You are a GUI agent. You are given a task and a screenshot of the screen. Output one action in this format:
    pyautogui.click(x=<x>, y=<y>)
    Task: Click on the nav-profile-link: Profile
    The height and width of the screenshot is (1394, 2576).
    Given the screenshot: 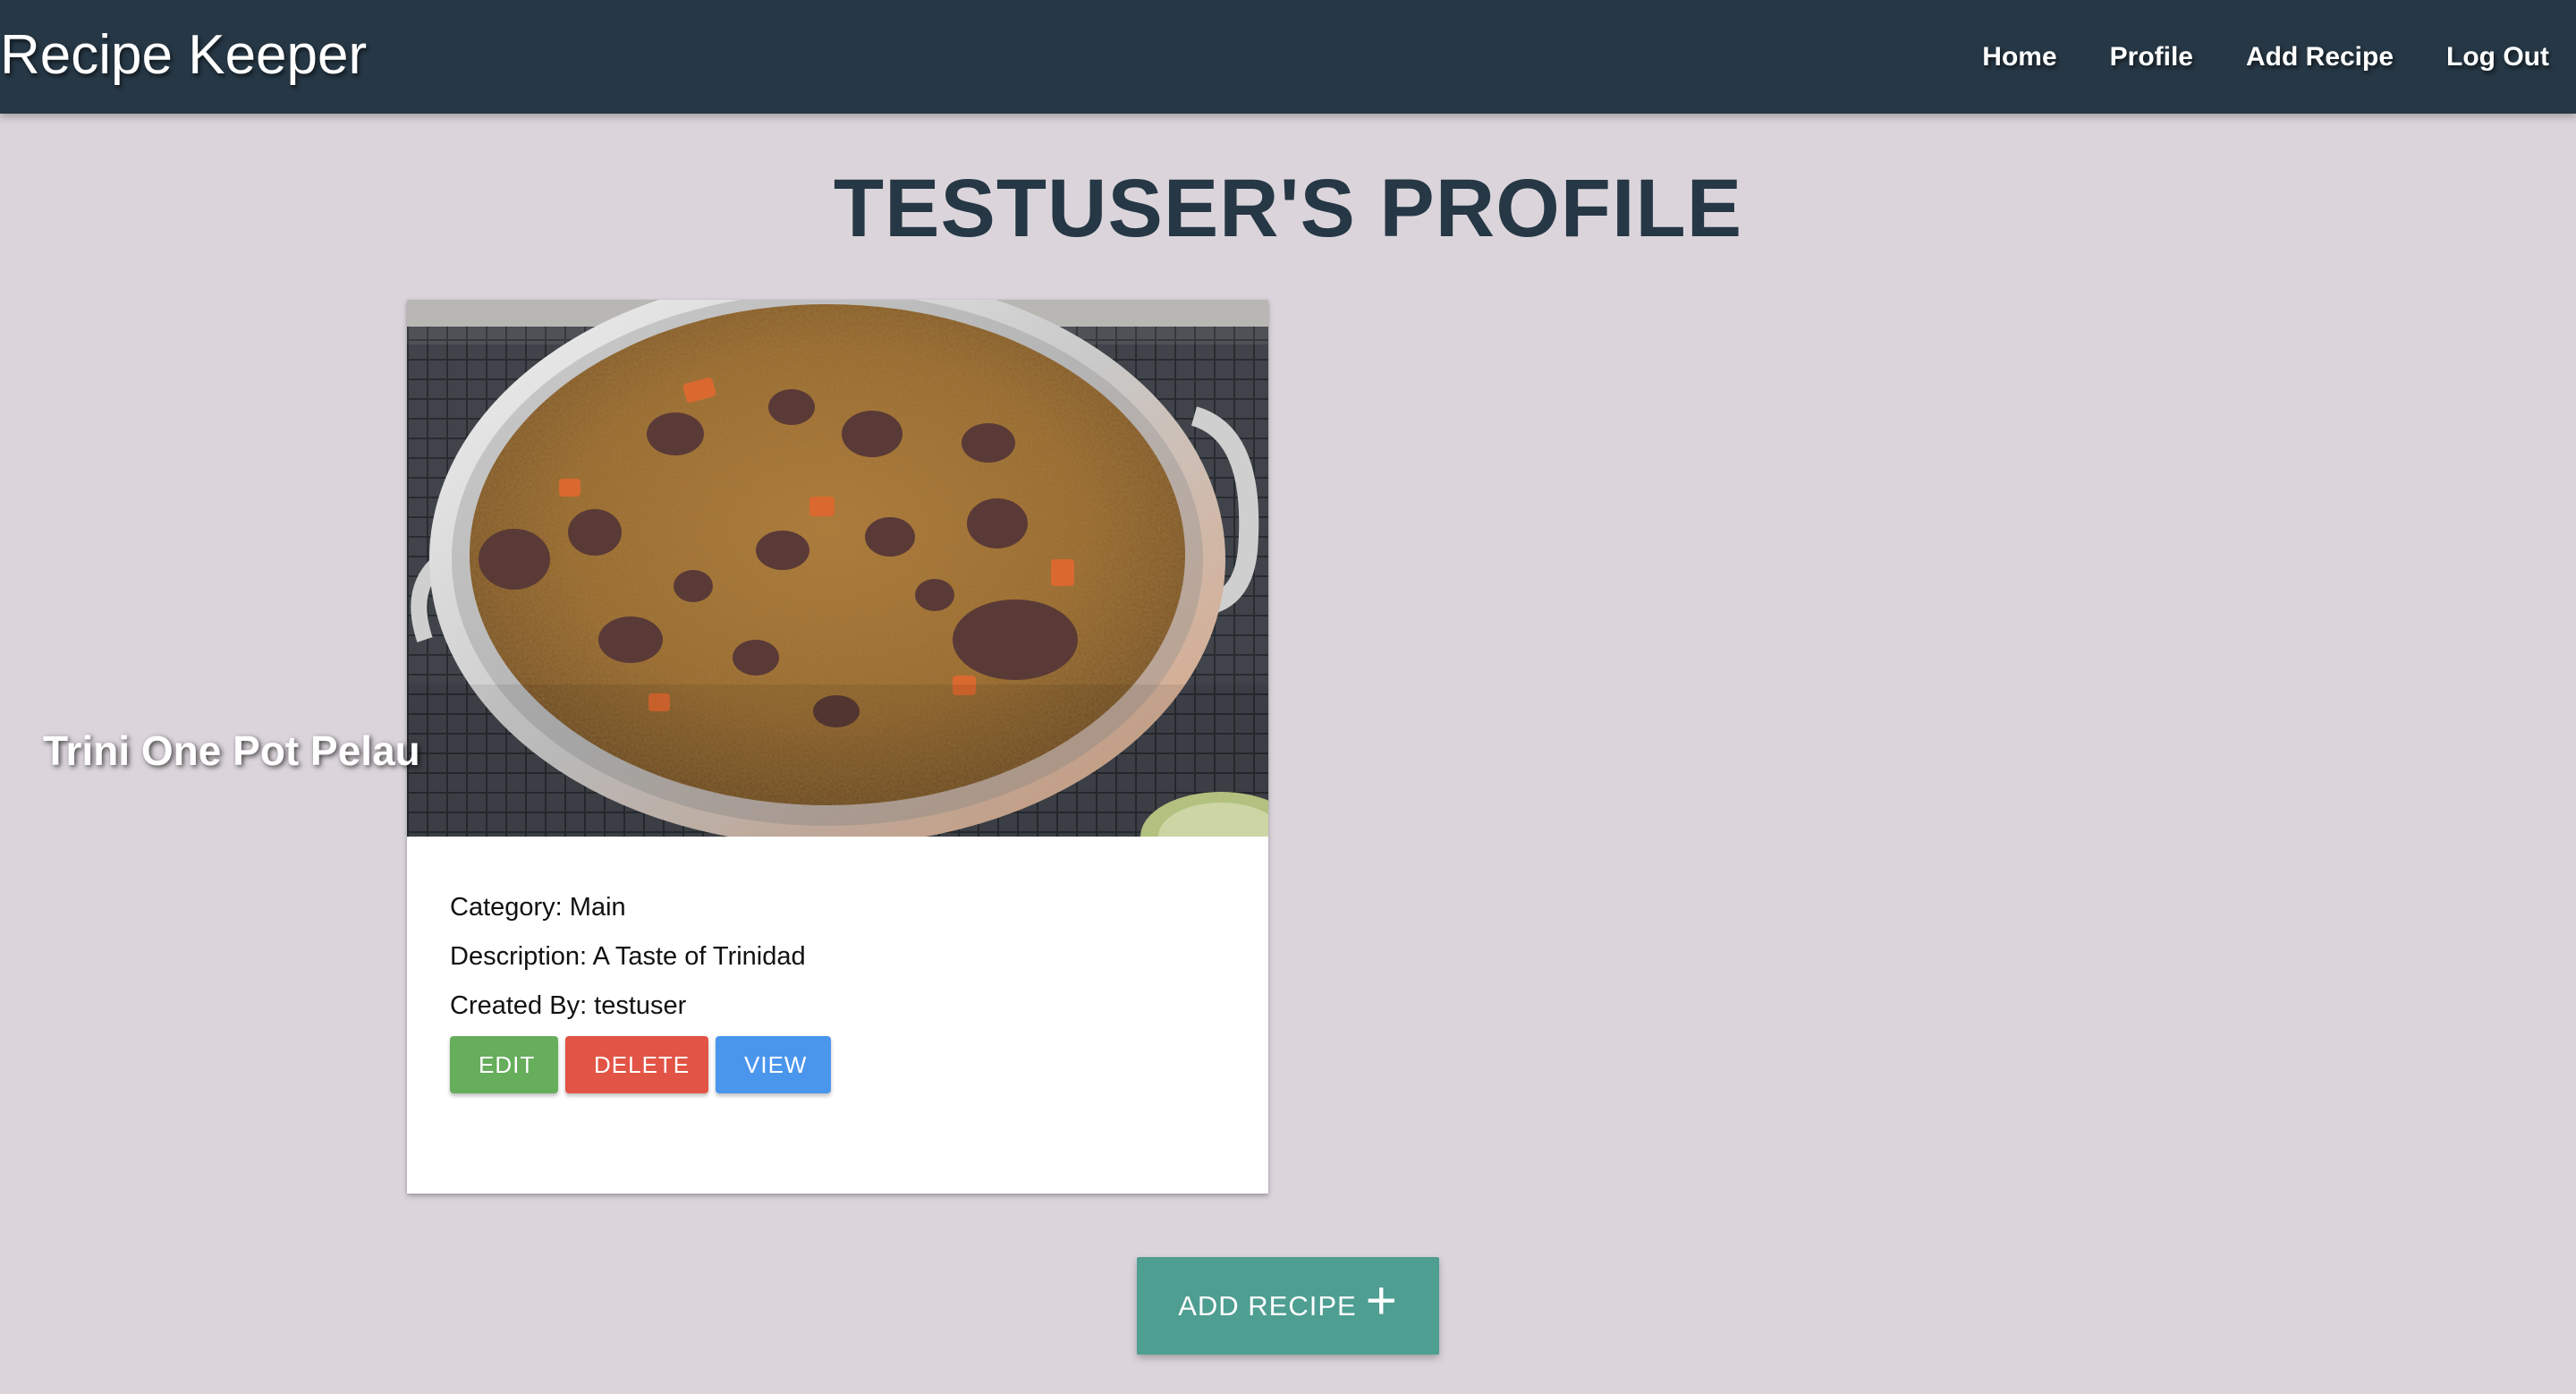 What is the action you would take?
    pyautogui.click(x=2151, y=57)
    